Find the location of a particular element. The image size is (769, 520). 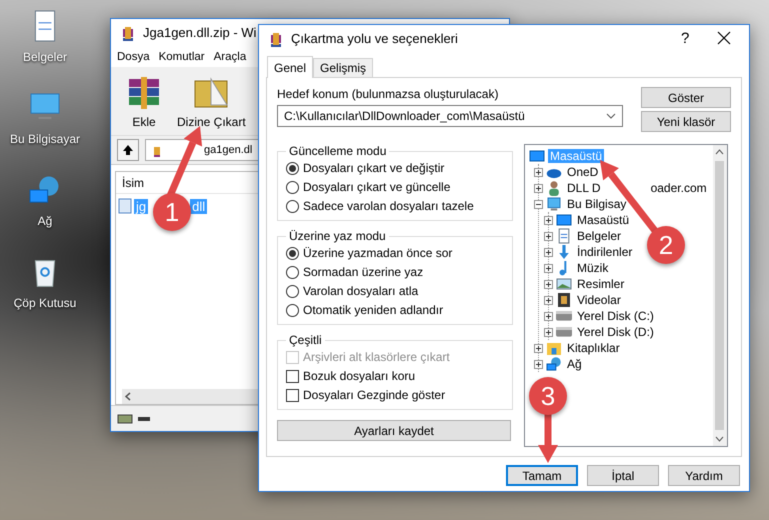

dialog-button: Yardım is located at coordinates (704, 475).